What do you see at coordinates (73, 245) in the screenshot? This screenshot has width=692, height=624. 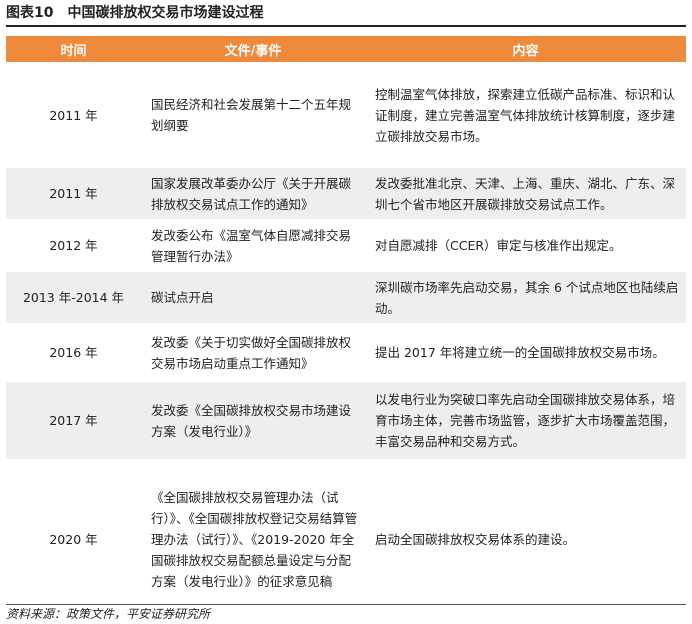 I see `cell-time: 2012 年` at bounding box center [73, 245].